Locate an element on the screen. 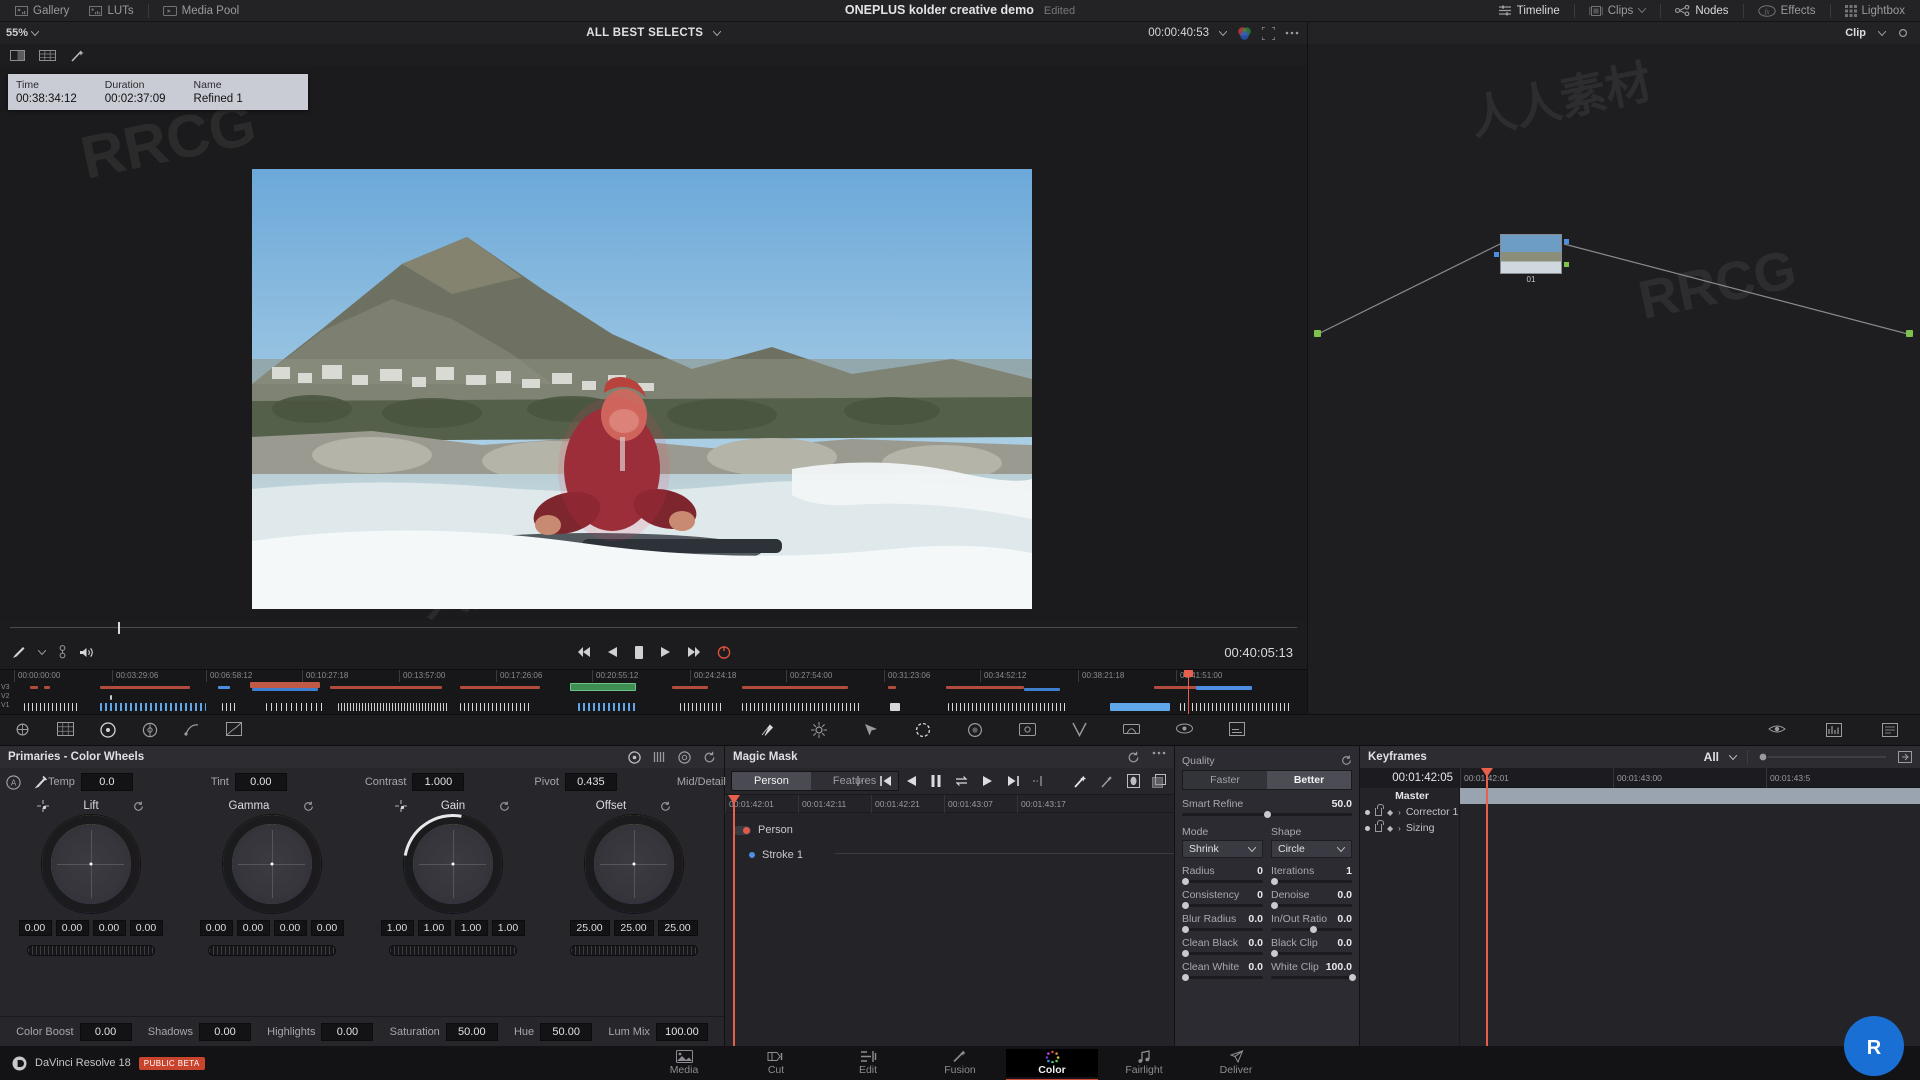 This screenshot has height=1080, width=1920. offset-value-b: 25.00 is located at coordinates (677, 928).